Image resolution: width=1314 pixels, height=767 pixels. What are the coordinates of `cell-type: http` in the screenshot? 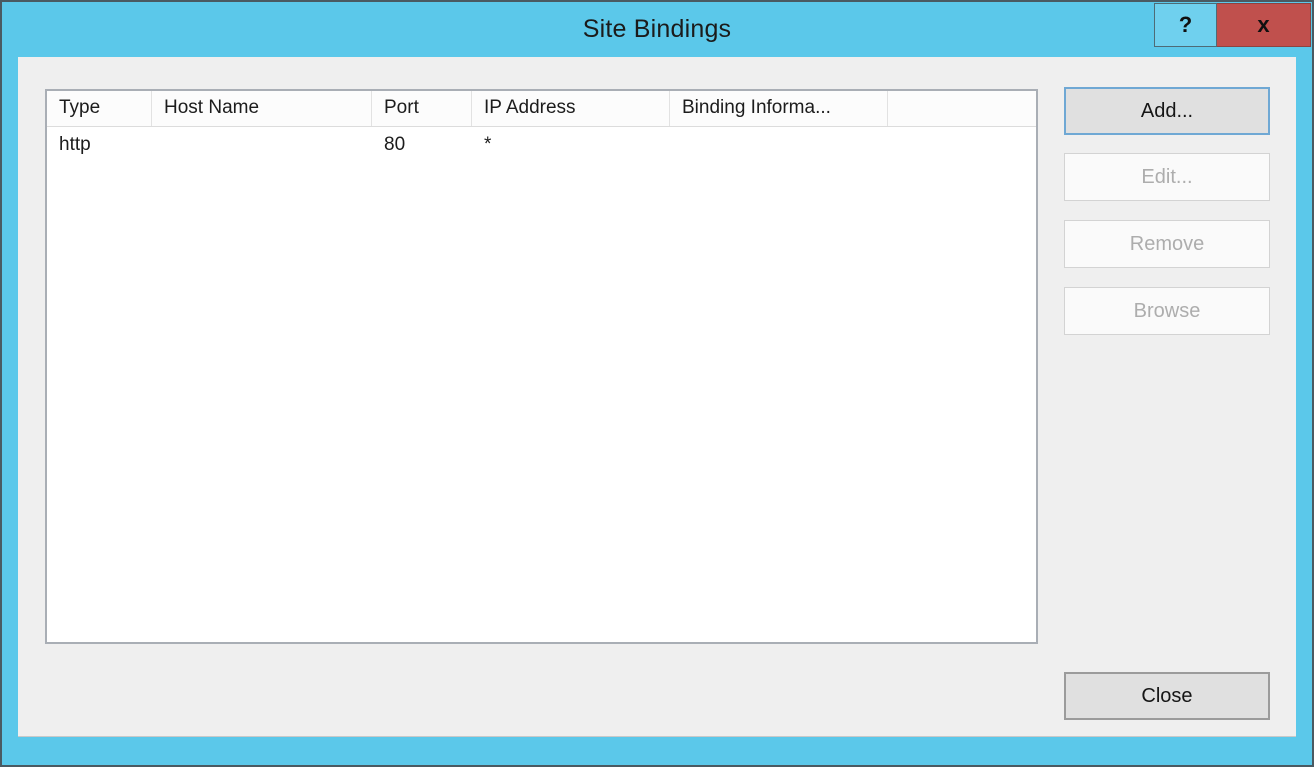 It's located at (75, 144).